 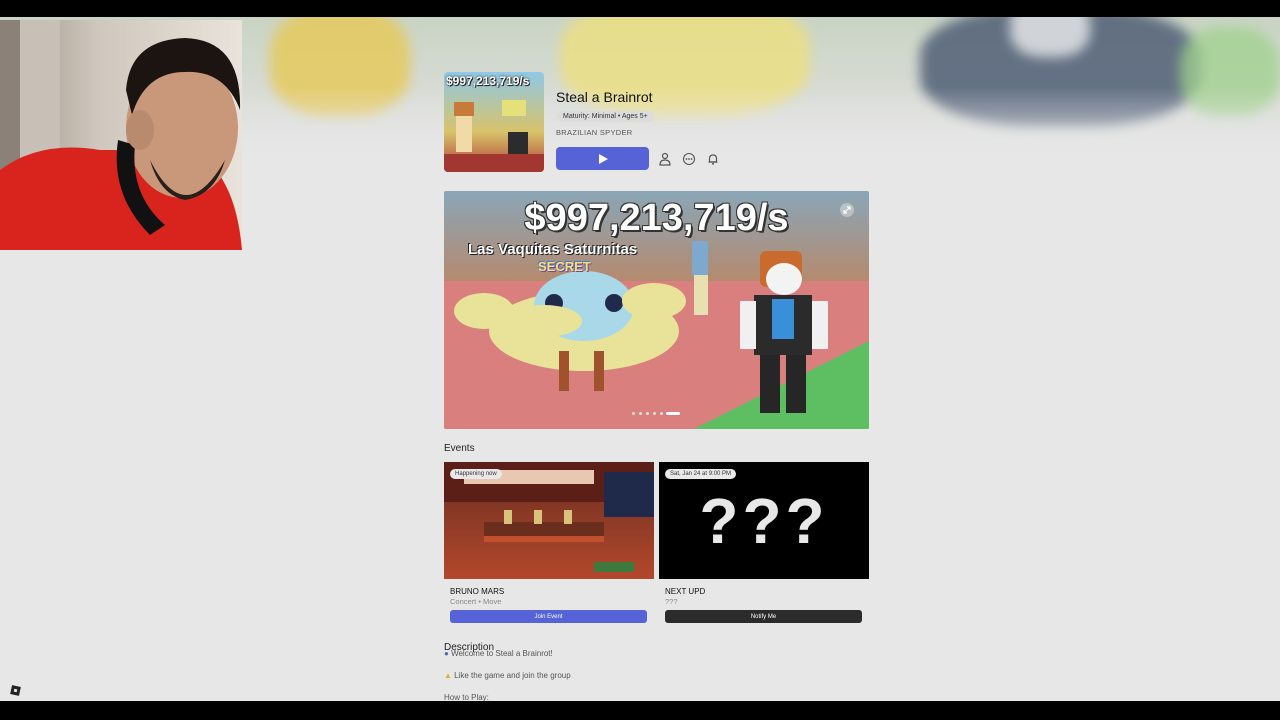 What do you see at coordinates (498, 653) in the screenshot?
I see `description-line: ● Welcome to Steal a Brainrot!` at bounding box center [498, 653].